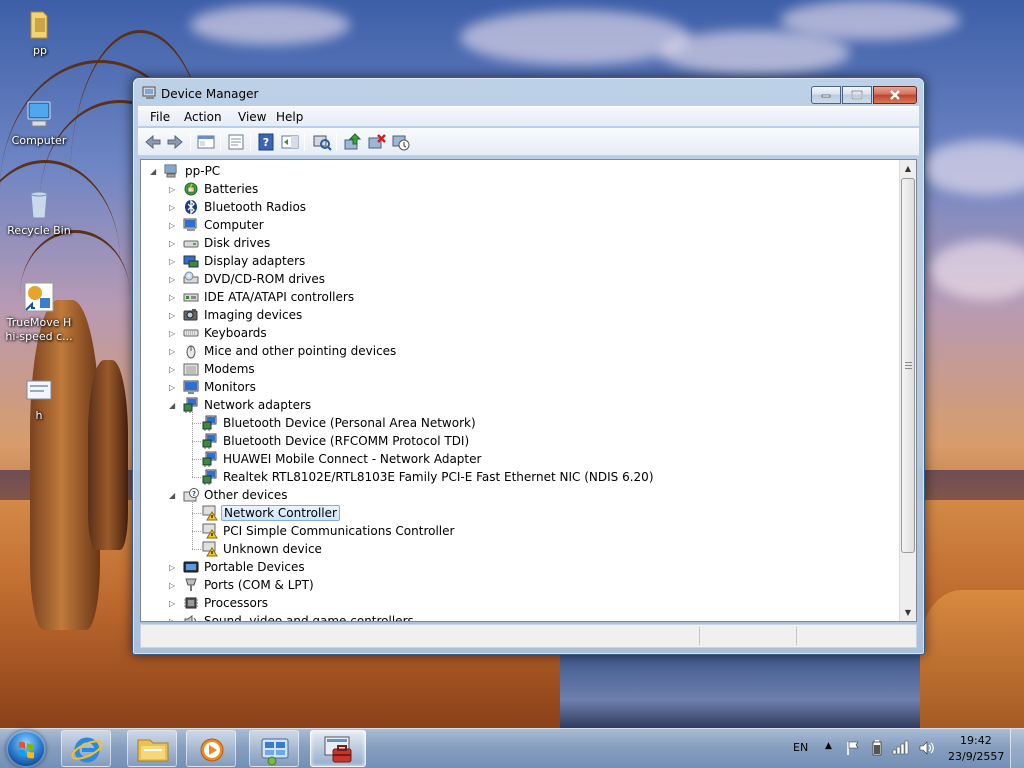 The width and height of the screenshot is (1024, 768). Describe the element at coordinates (203, 117) in the screenshot. I see `menu-action: Action` at that location.